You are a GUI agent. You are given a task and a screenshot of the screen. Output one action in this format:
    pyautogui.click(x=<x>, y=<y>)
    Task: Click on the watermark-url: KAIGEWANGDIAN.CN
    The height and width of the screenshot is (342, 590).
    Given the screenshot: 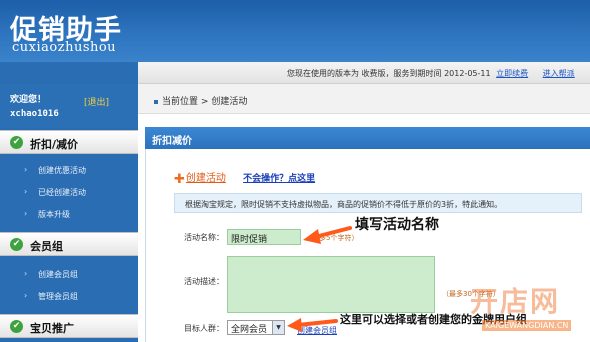 What is the action you would take?
    pyautogui.click(x=527, y=325)
    